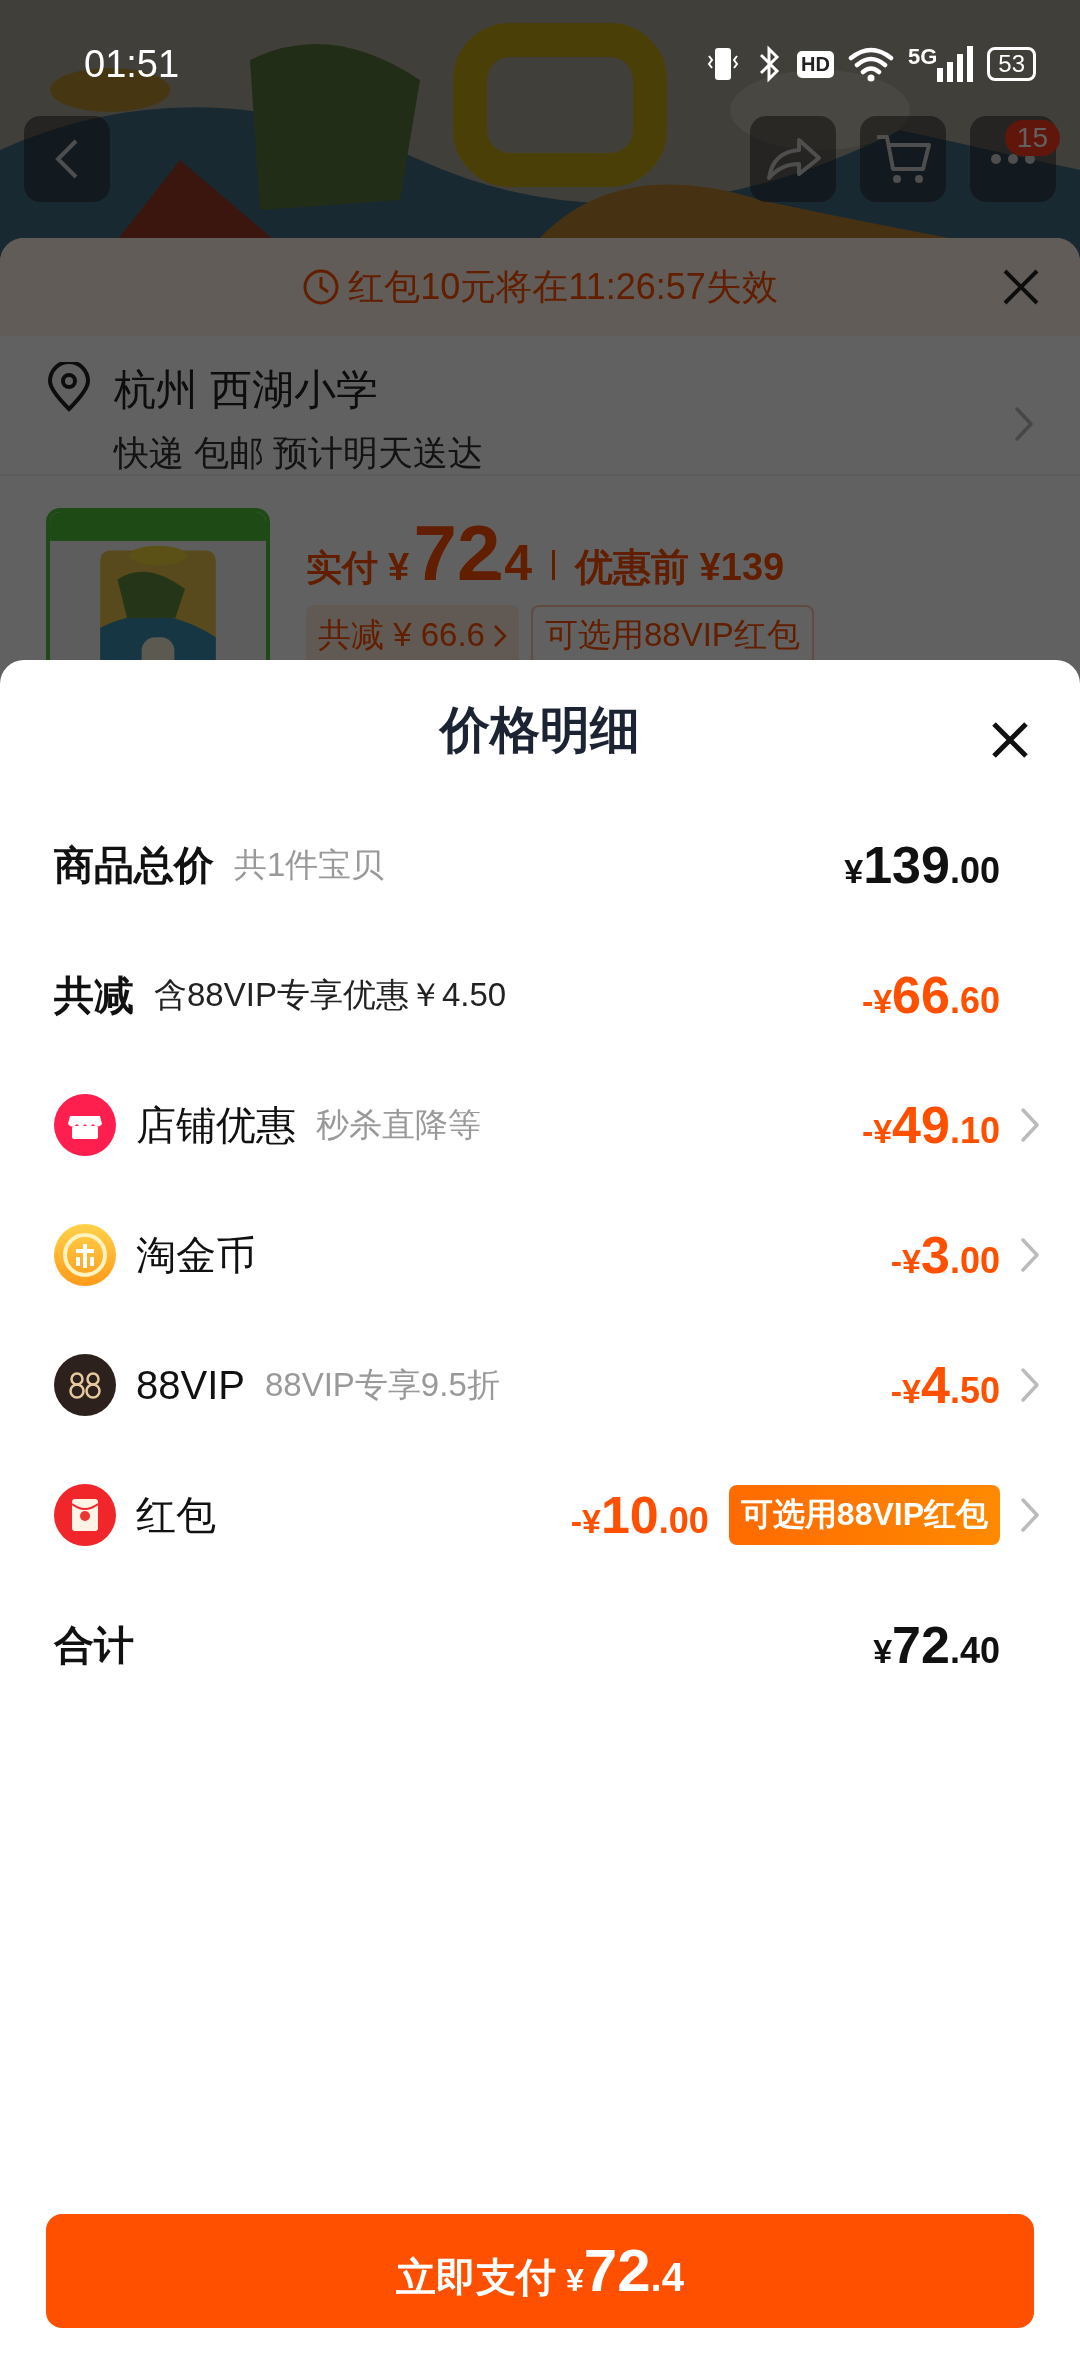 This screenshot has height=2376, width=1080. Describe the element at coordinates (85, 1125) in the screenshot. I see `store-icon` at that location.